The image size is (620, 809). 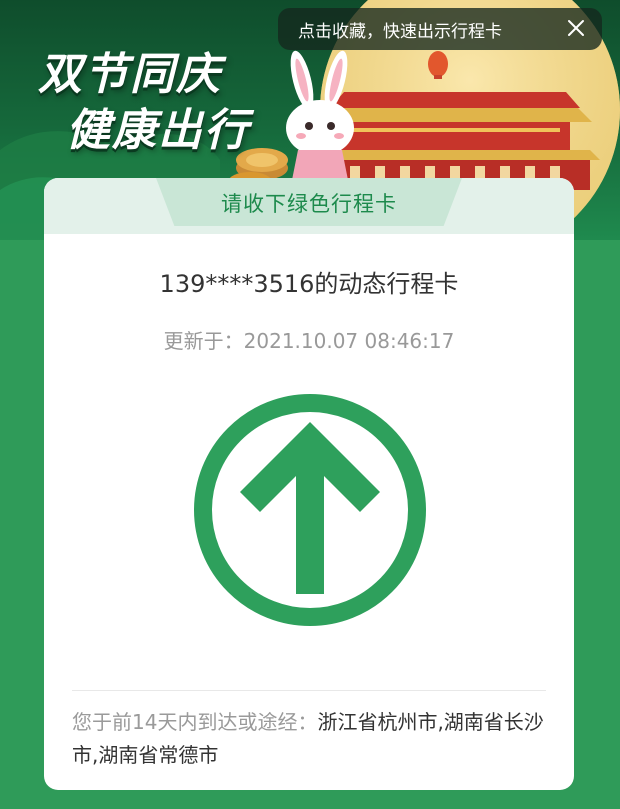 What do you see at coordinates (312, 739) in the screenshot?
I see `route-info: 您于前14天内到达或途经：浙江省杭州市,湖南省长沙市,湖南省常德市` at bounding box center [312, 739].